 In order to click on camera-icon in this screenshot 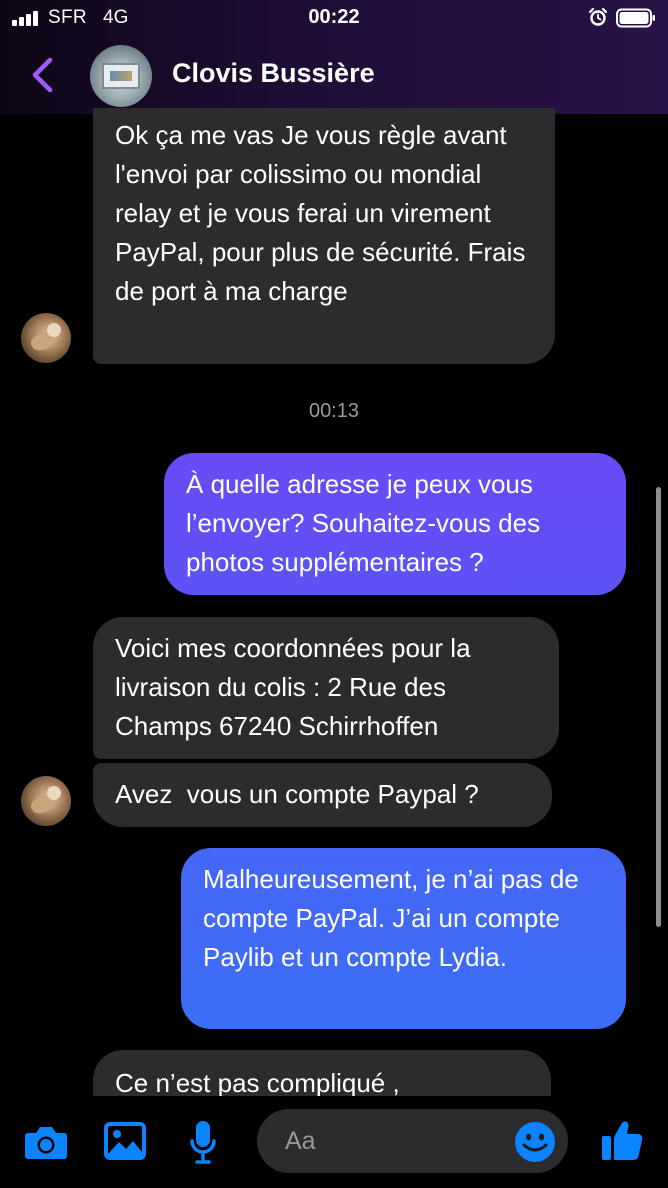, I will do `click(46, 1142)`.